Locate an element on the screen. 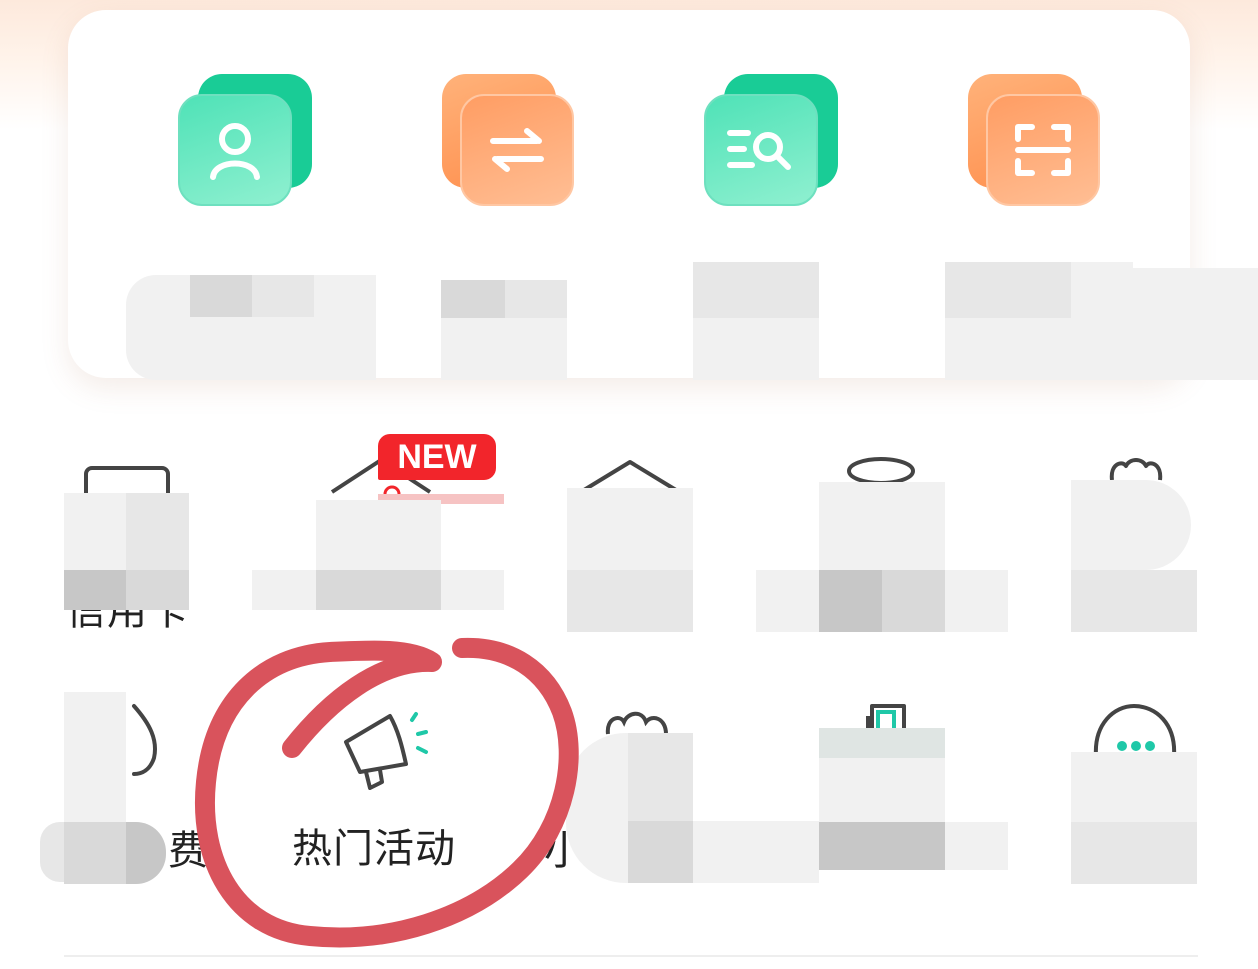  divider is located at coordinates (631, 956).